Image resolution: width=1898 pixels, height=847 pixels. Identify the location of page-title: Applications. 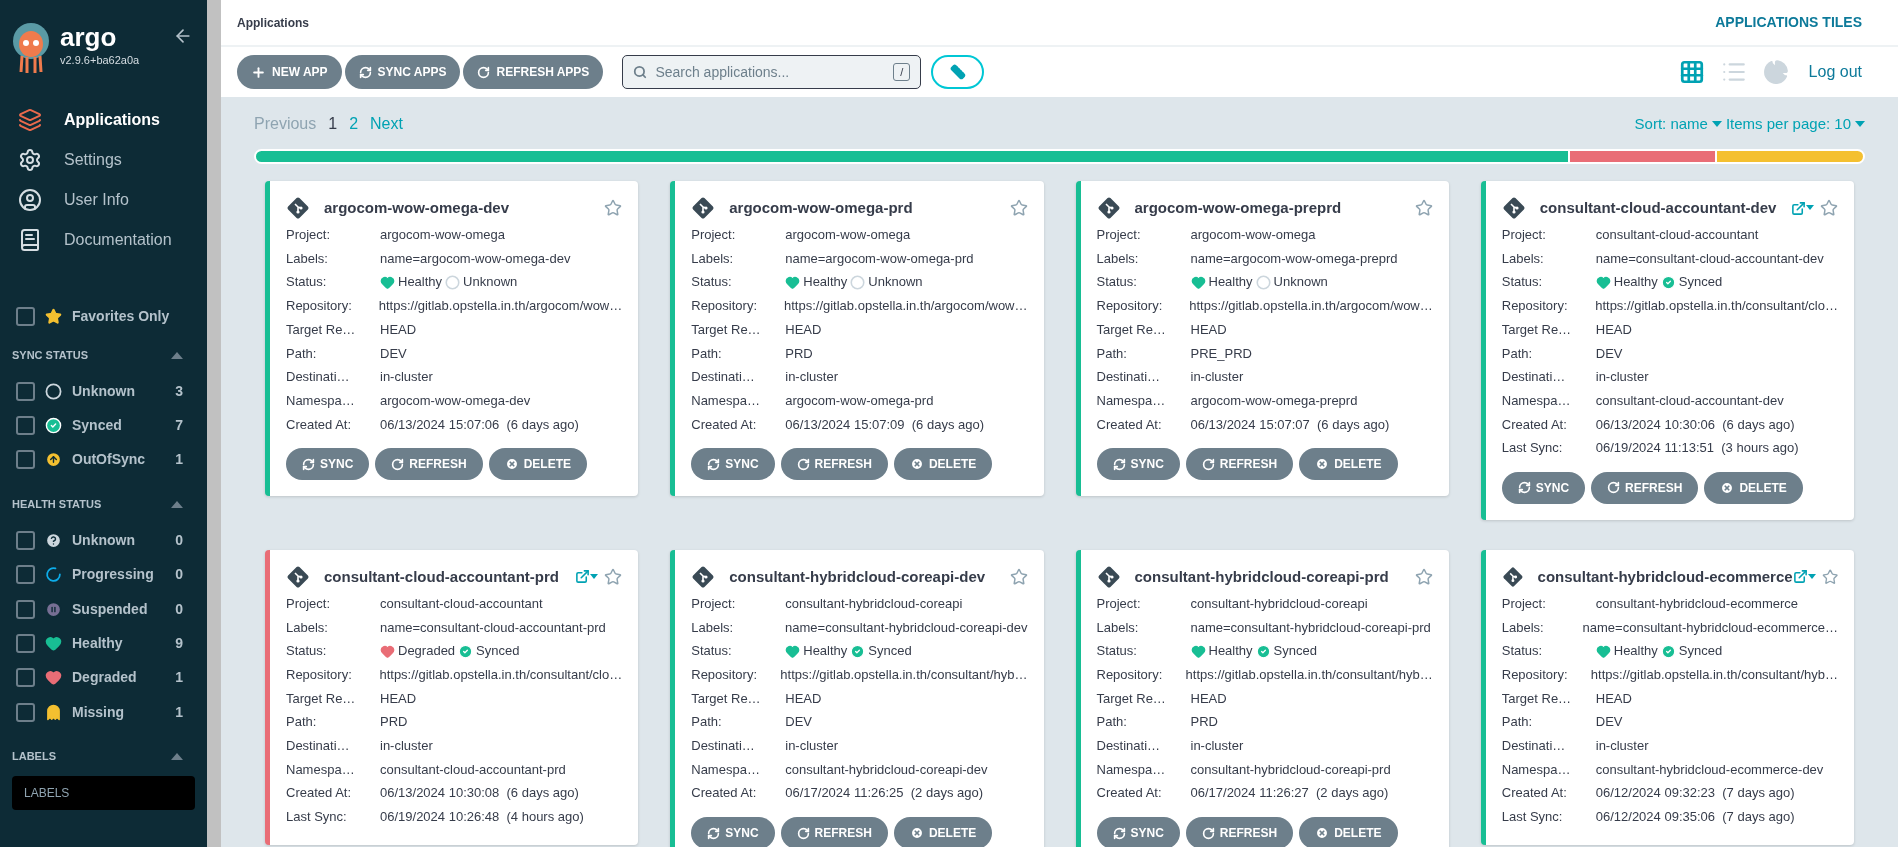
(273, 23).